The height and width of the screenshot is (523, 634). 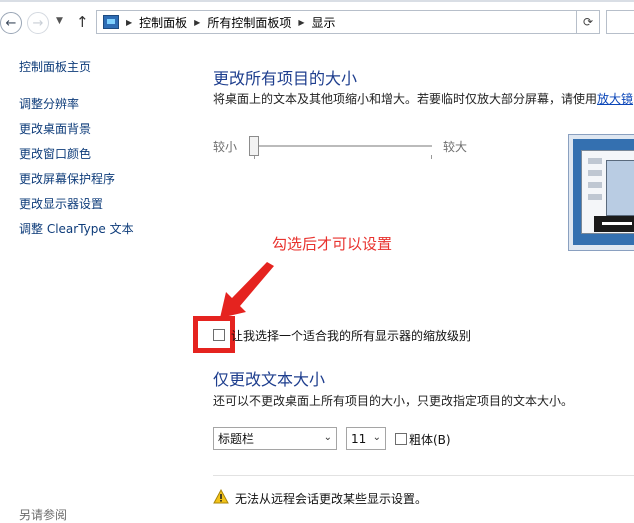 What do you see at coordinates (61, 203) in the screenshot?
I see `sidebar-item-display-settings: 更改显示器设置` at bounding box center [61, 203].